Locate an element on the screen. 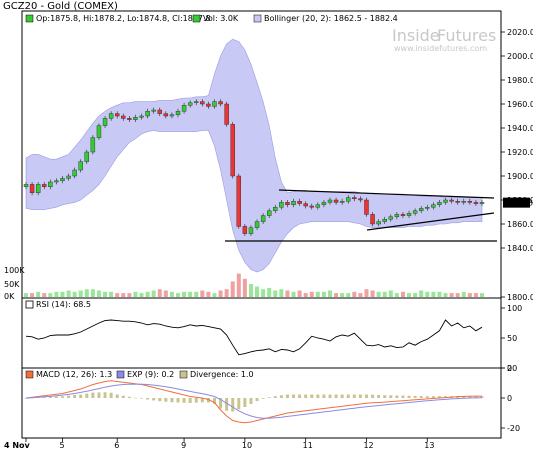  rsi-tick-label: 100 is located at coordinates (514, 308).